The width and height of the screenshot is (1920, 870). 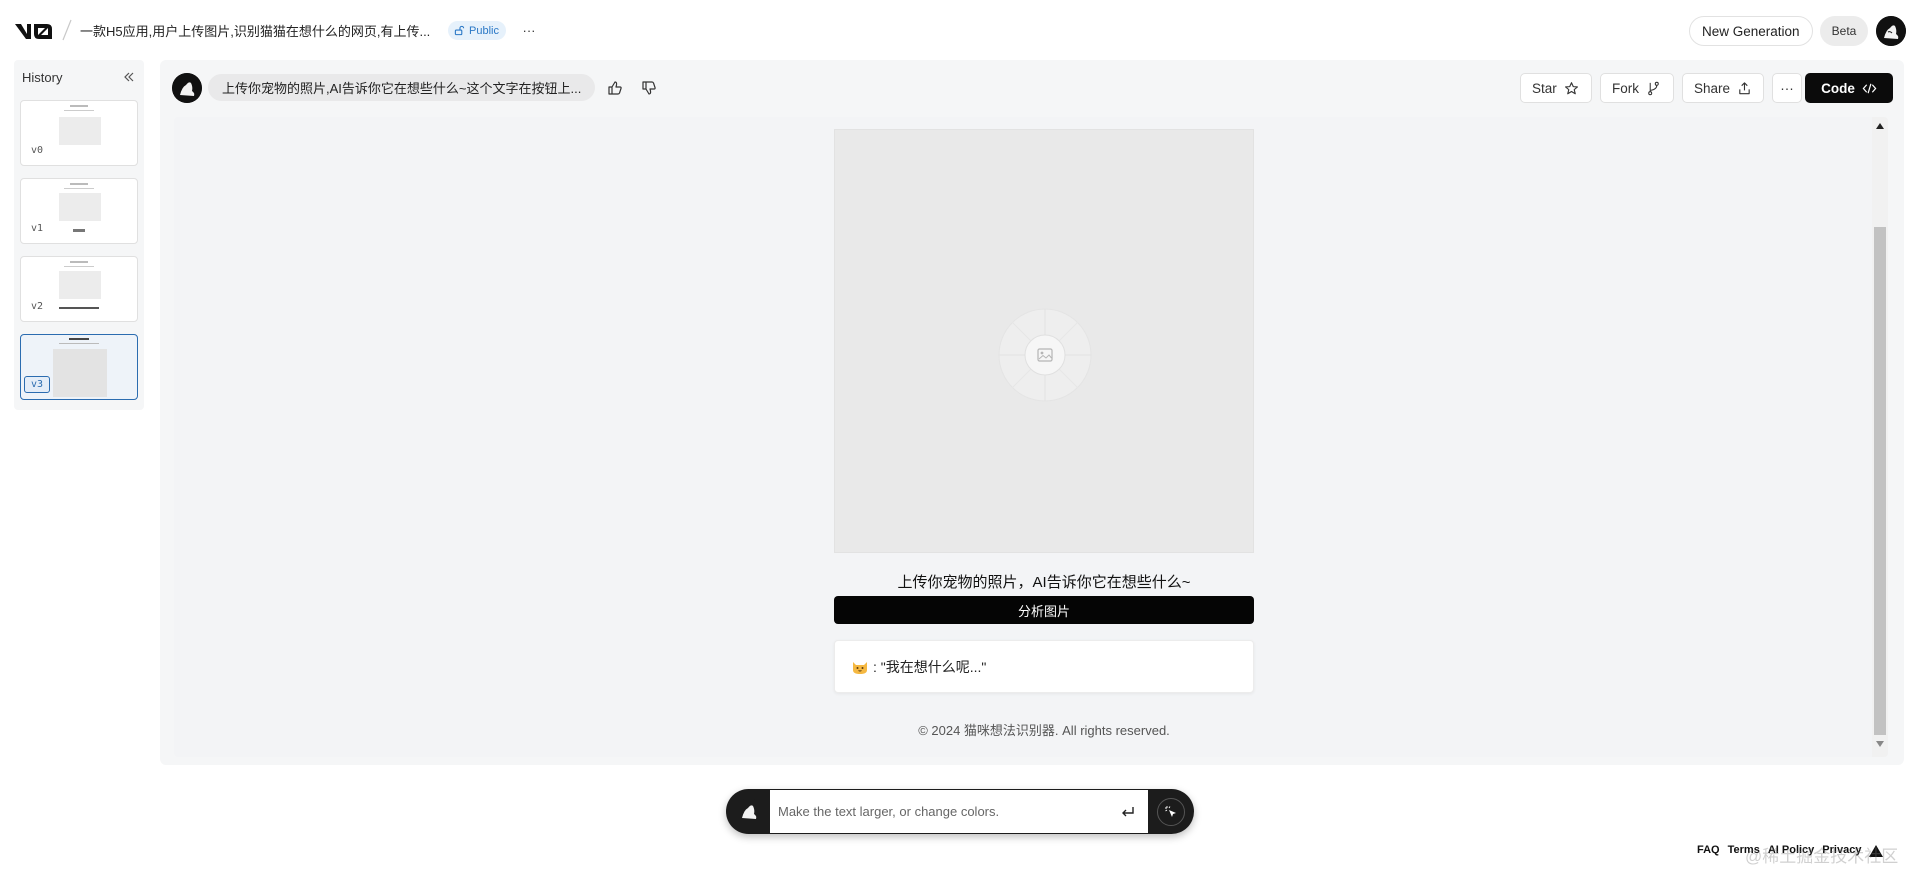 I want to click on chat-input-bar, so click(x=960, y=811).